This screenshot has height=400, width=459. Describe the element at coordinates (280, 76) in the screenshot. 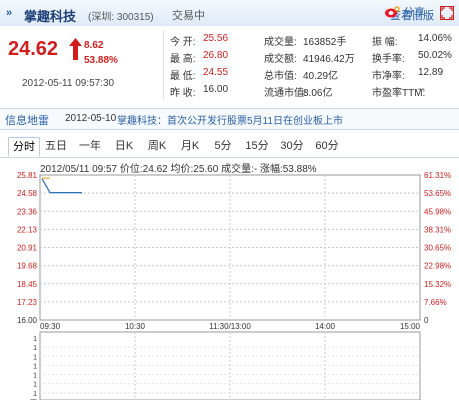

I see `quote-field-label: 总市值:` at that location.